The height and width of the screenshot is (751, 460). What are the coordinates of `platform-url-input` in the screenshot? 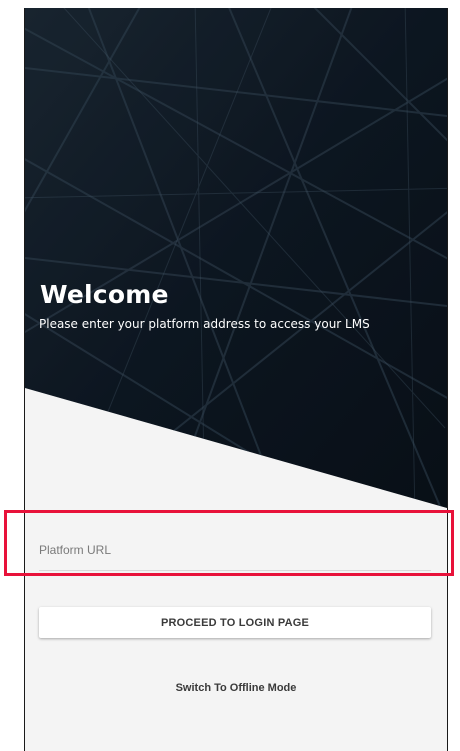 It's located at (235, 550).